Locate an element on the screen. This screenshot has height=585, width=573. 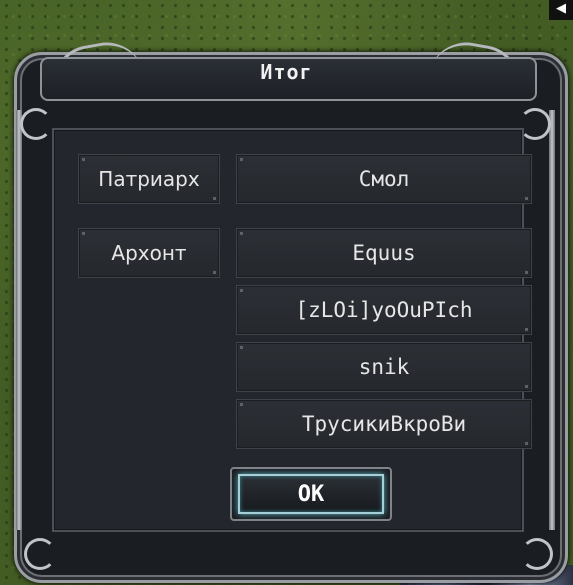
ok-button: OK is located at coordinates (311, 494).